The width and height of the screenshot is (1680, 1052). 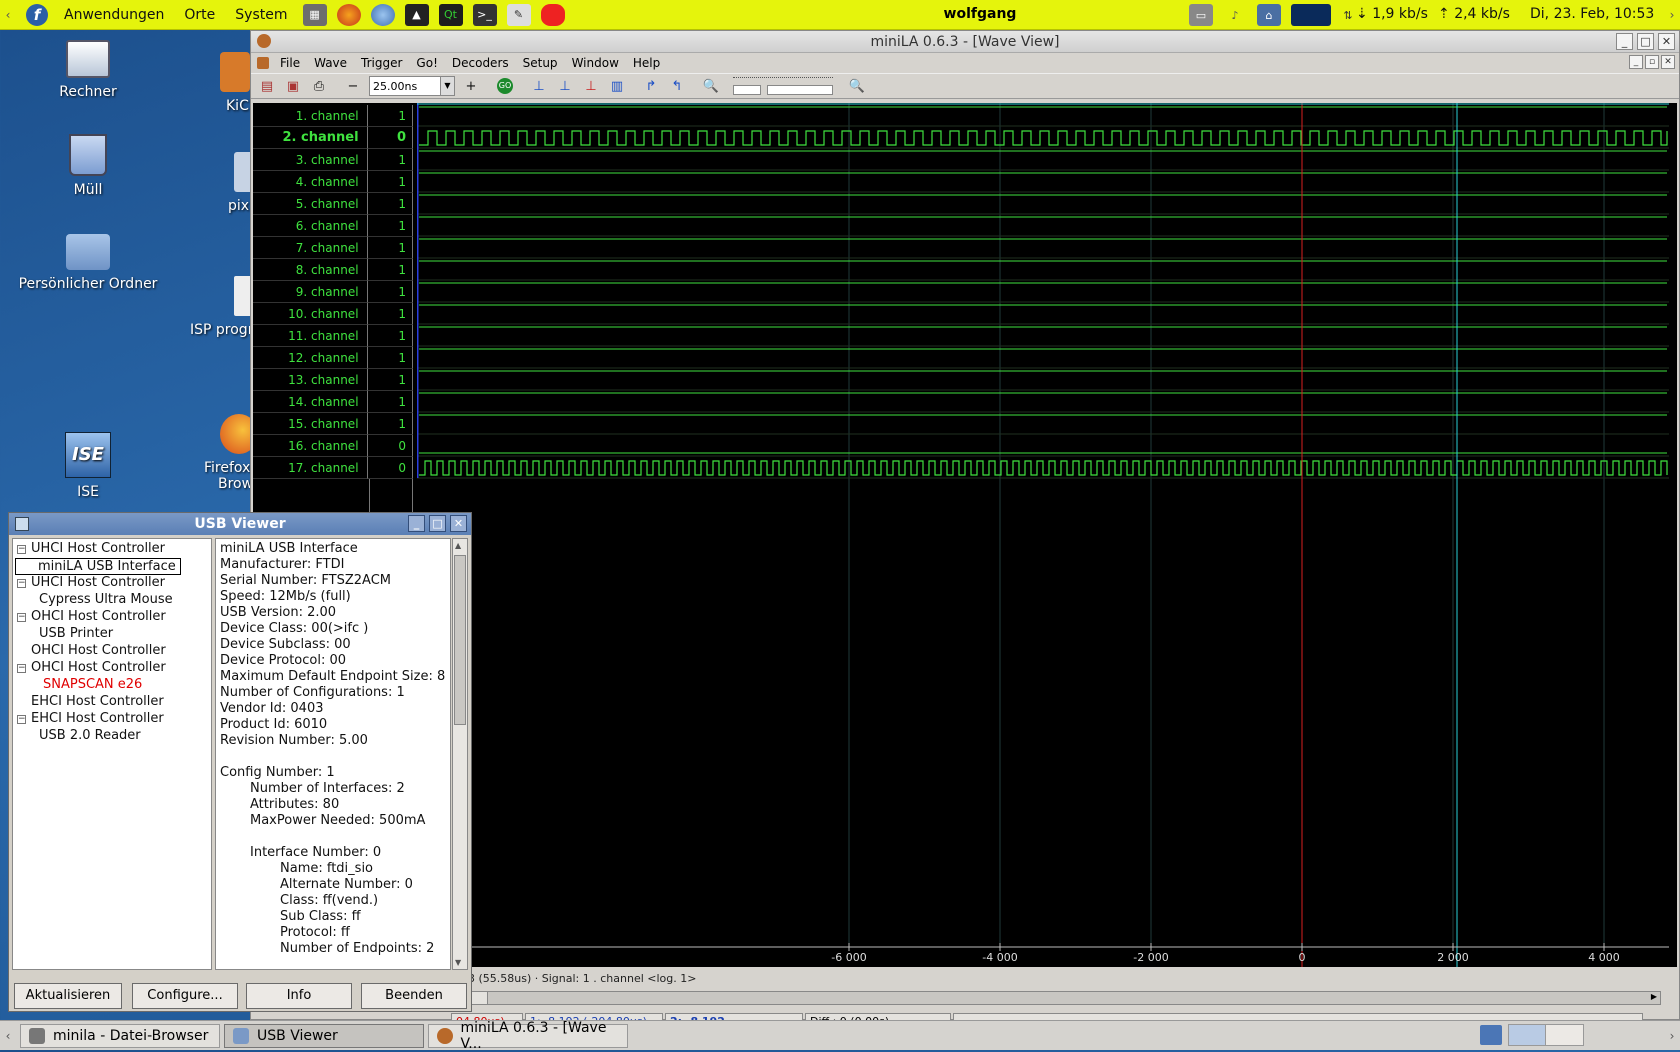 I want to click on channel-row: 5. channel 1, so click(x=333, y=204).